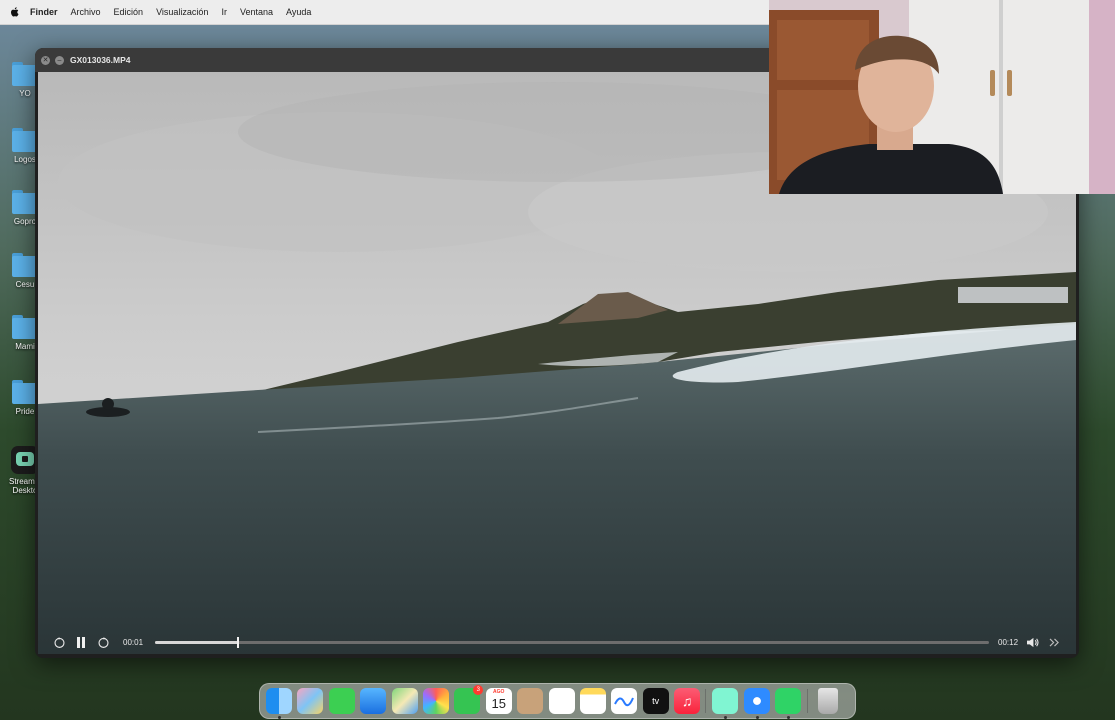  Describe the element at coordinates (182, 12) in the screenshot. I see `menu-visualizacion: Visualización` at that location.